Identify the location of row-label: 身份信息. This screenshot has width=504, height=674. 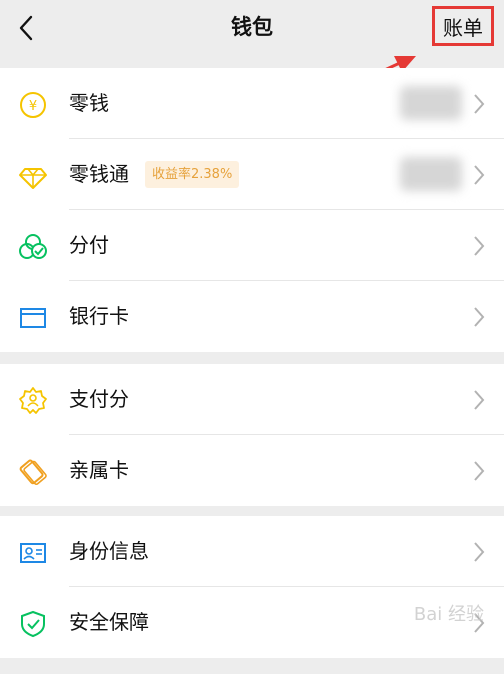
(109, 551).